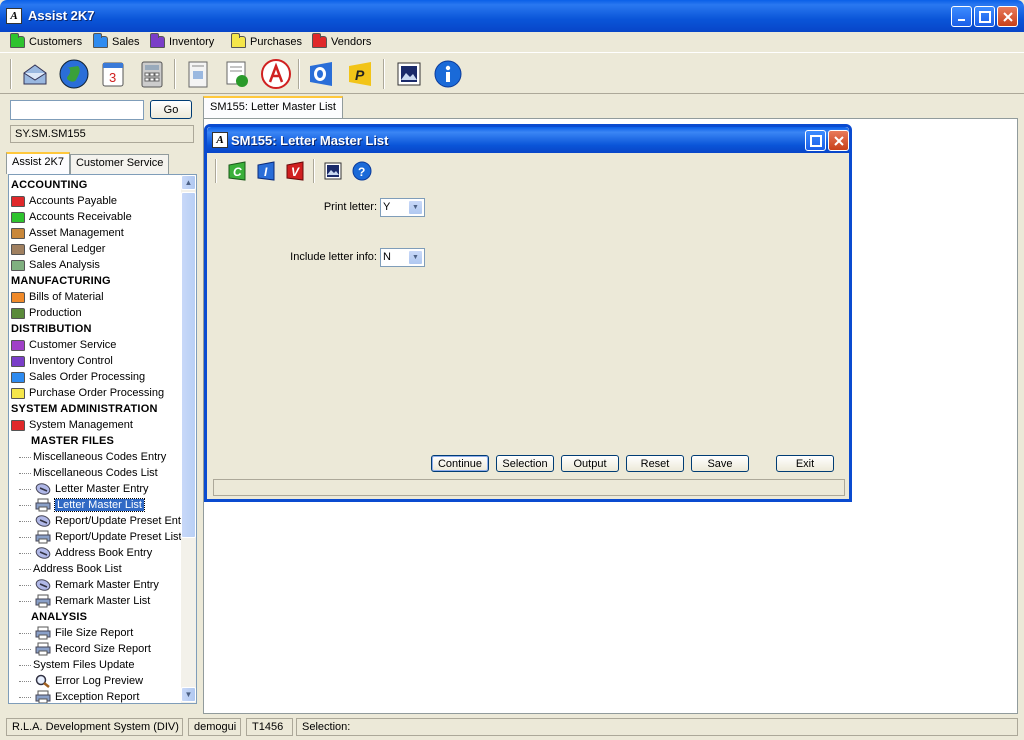  Describe the element at coordinates (361, 74) in the screenshot. I see `pinnacle-icon: P` at that location.